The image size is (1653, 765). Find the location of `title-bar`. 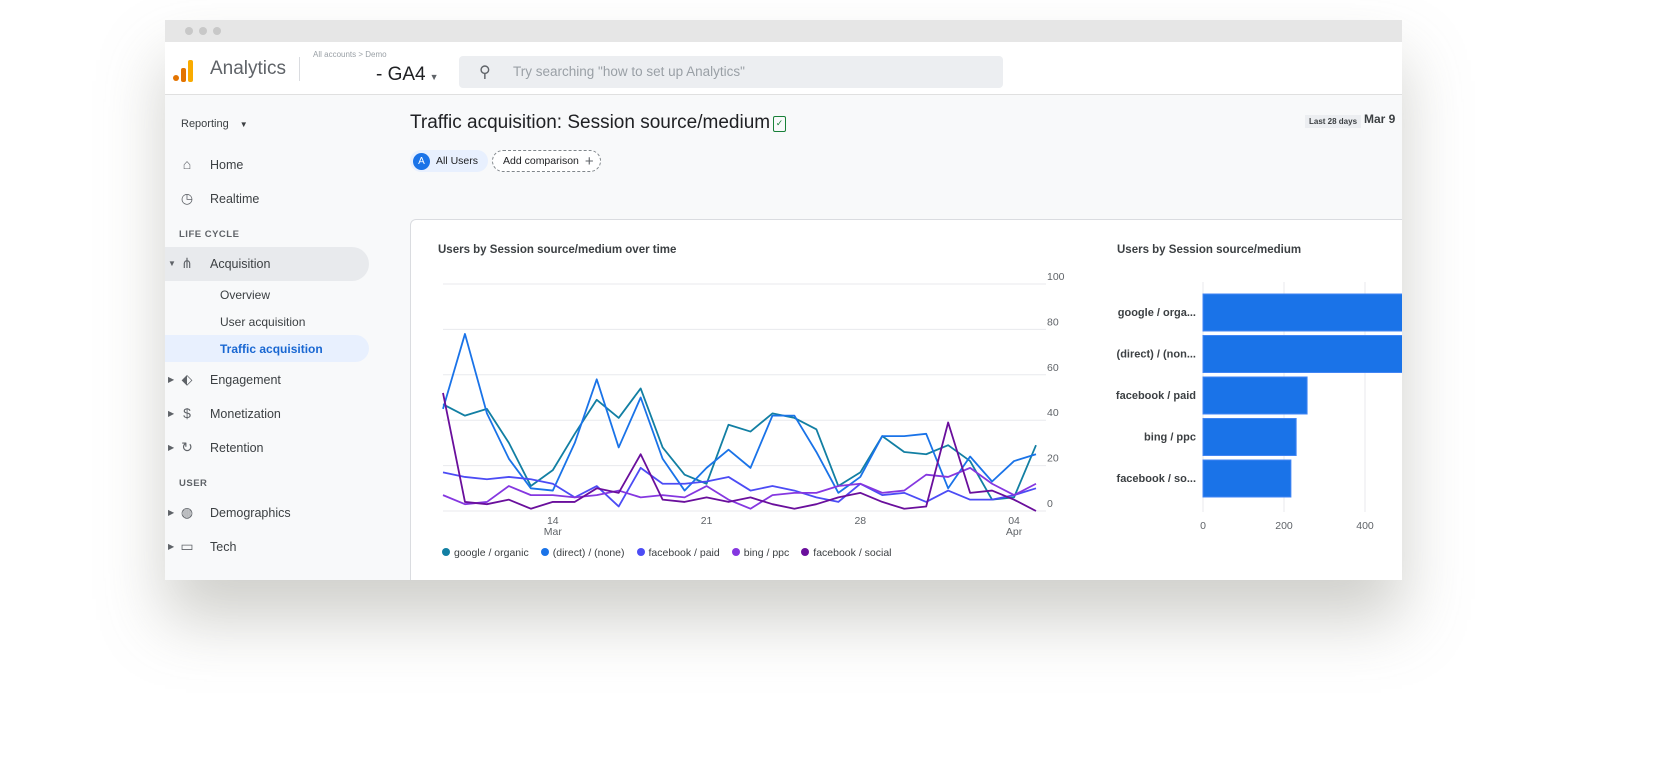

title-bar is located at coordinates (783, 31).